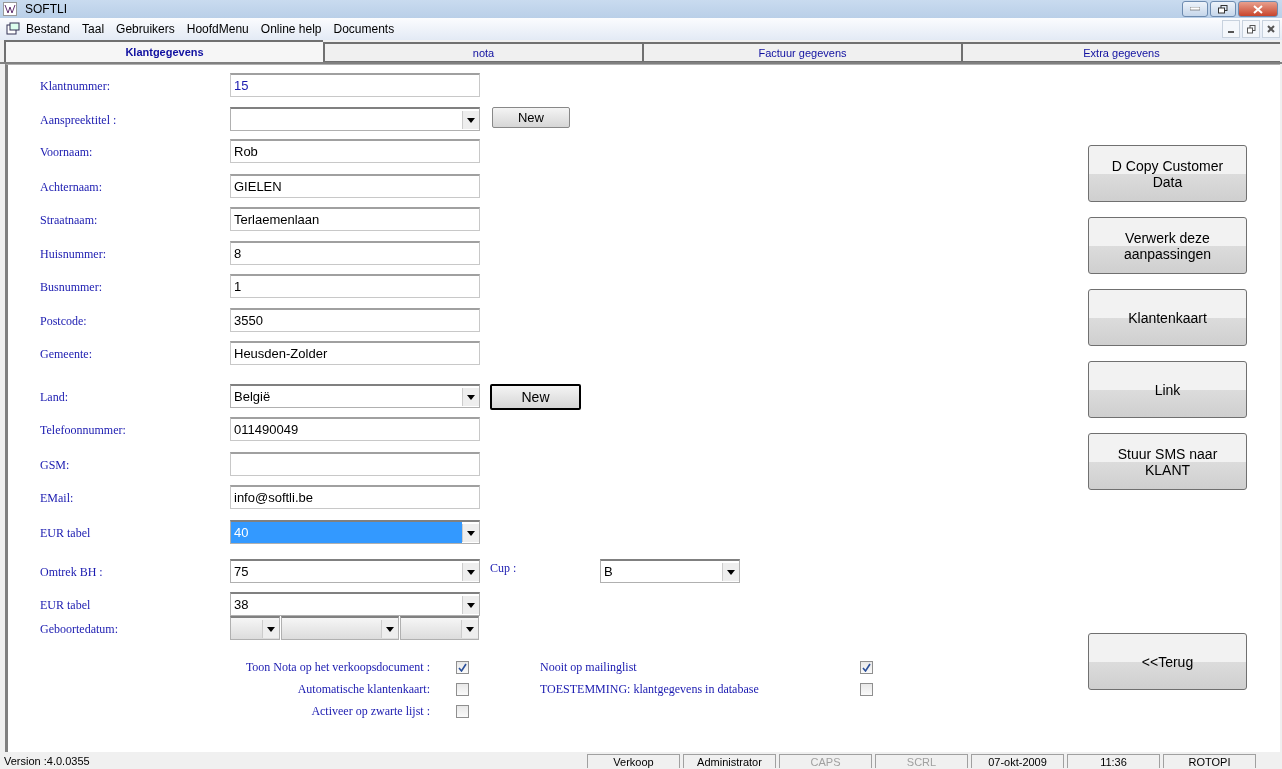  I want to click on close-icon, so click(1271, 29).